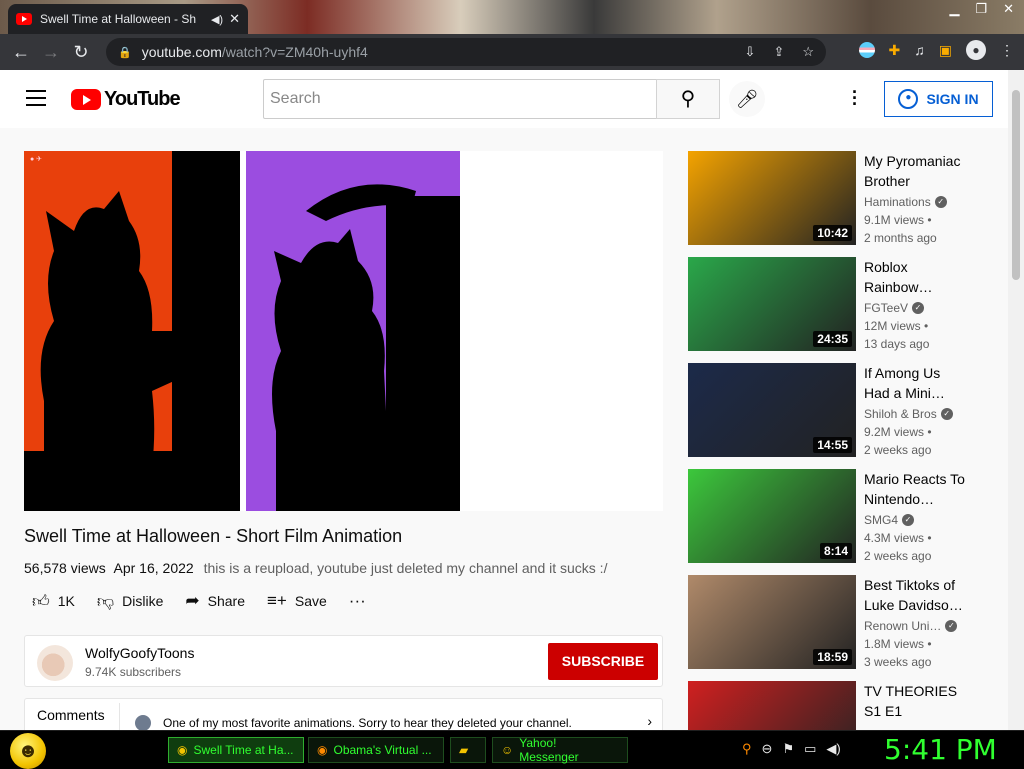 The image size is (1024, 769). Describe the element at coordinates (182, 750) in the screenshot. I see `chrome-icon: ◉` at that location.